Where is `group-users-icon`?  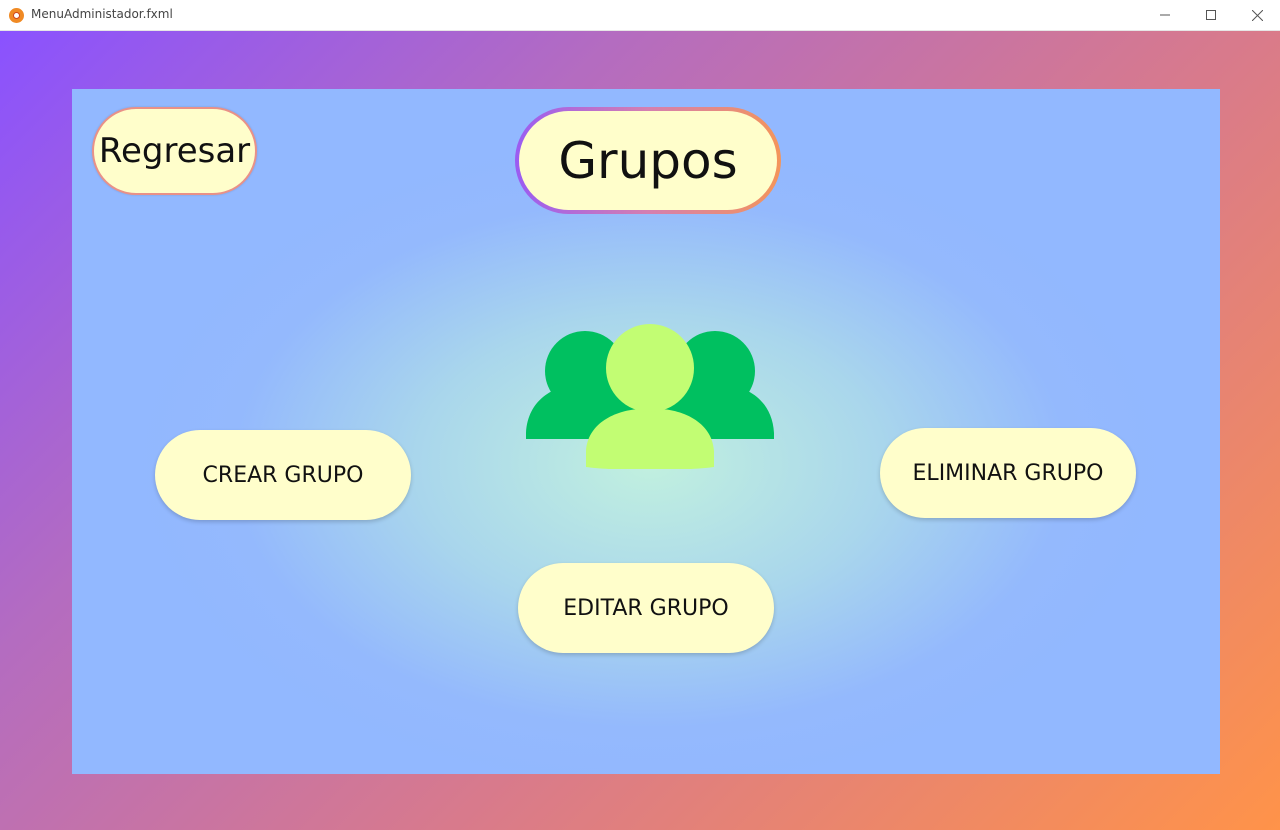 group-users-icon is located at coordinates (650, 396).